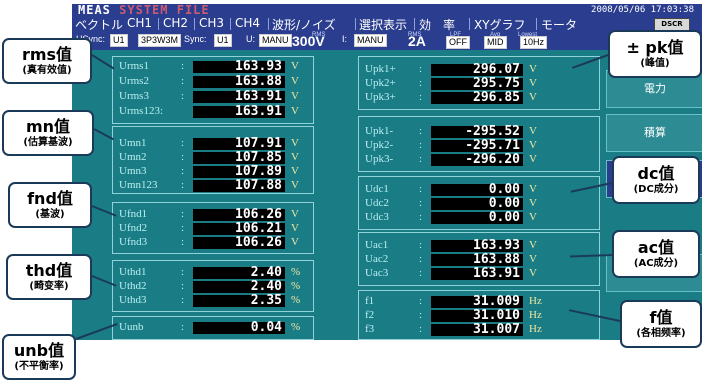  Describe the element at coordinates (134, 66) in the screenshot. I see `value-label: Urms1` at that location.